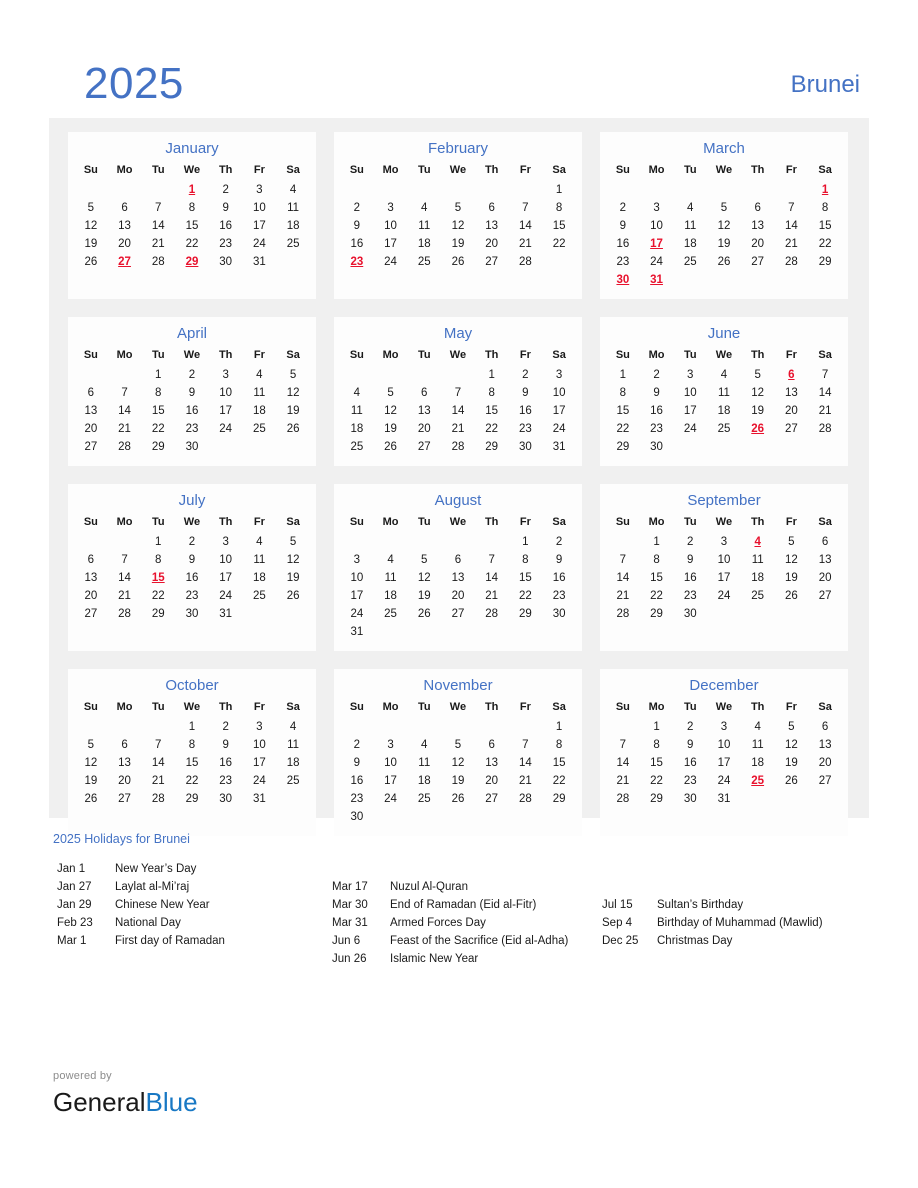 The image size is (918, 1188). I want to click on day-cell-holiday: 30, so click(623, 280).